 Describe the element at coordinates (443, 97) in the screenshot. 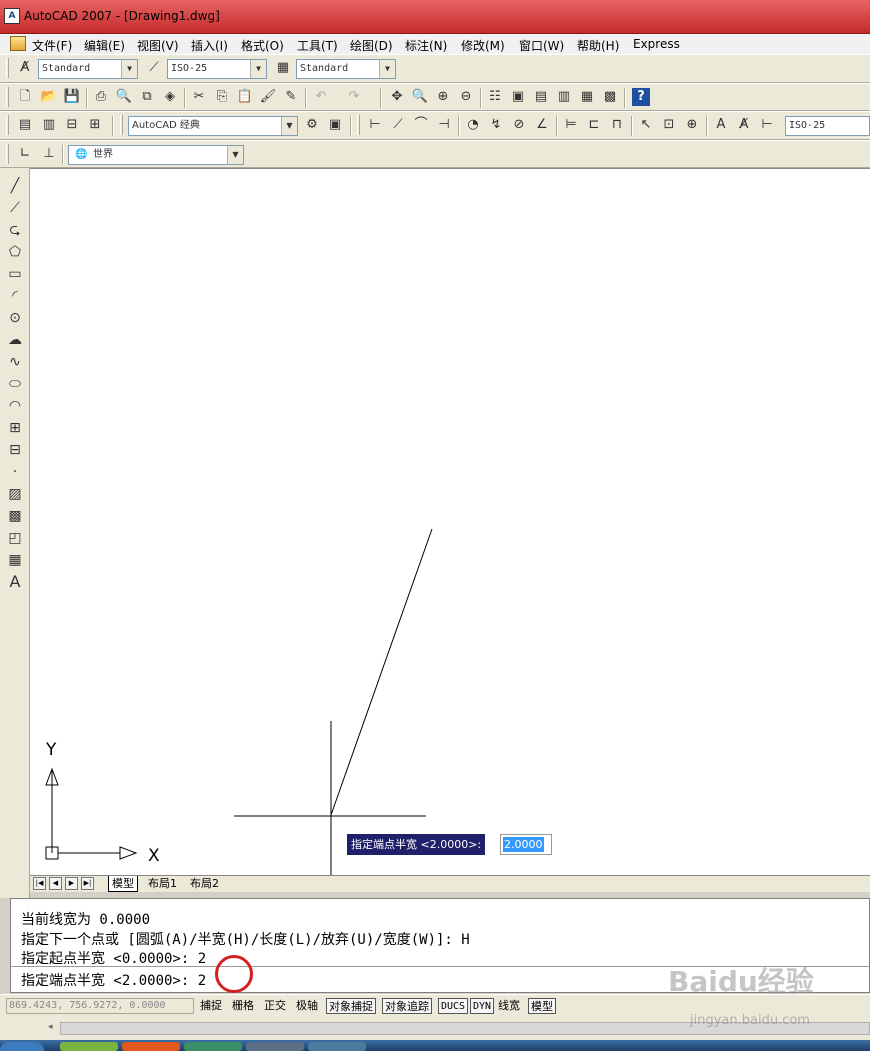

I see `zoom-window-icon: ⊕` at that location.